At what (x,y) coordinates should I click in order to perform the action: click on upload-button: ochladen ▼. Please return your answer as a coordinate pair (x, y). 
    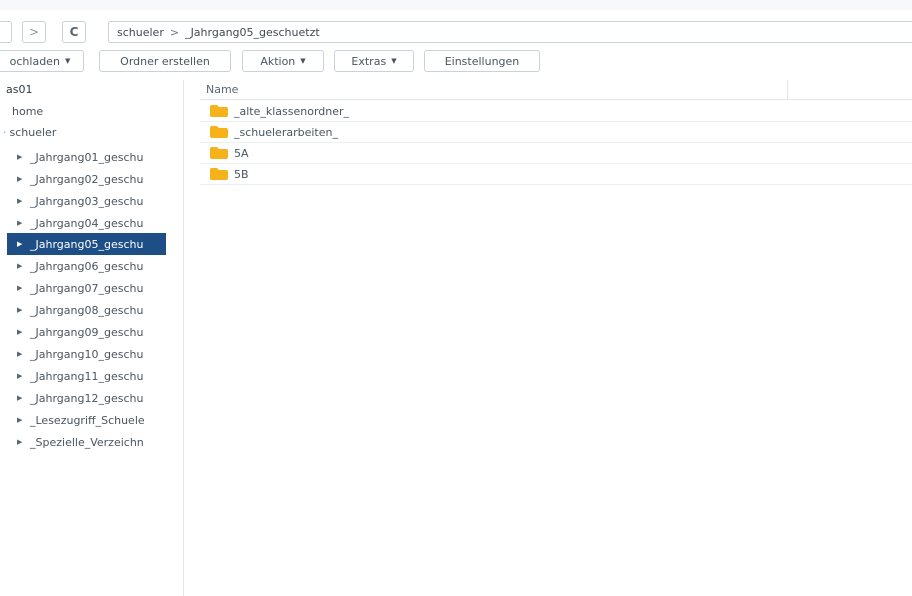
    Looking at the image, I should click on (42, 61).